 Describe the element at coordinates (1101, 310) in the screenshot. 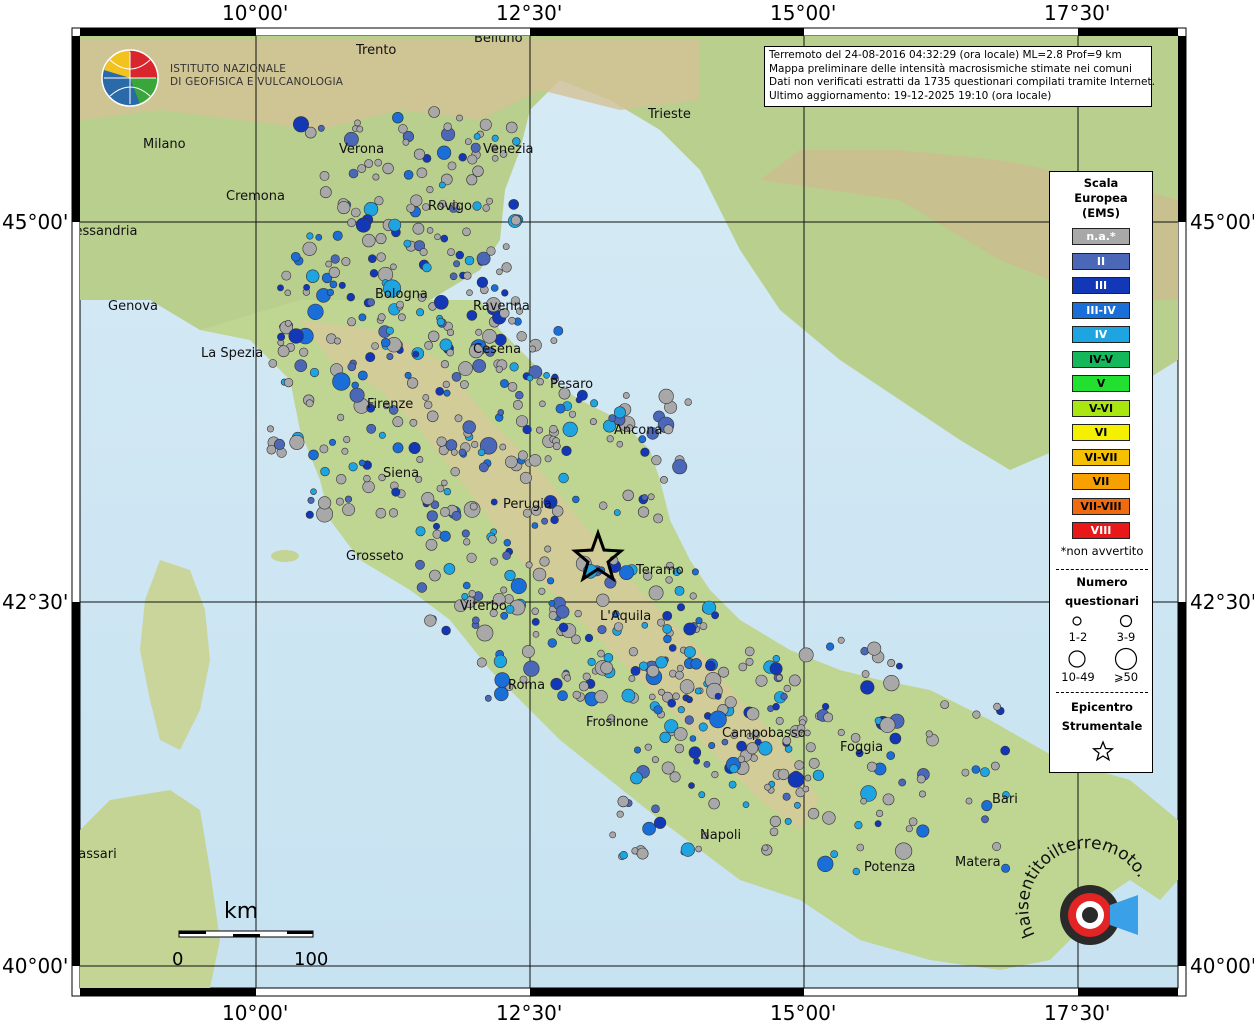

I see `legend-swatch: III-IV` at that location.